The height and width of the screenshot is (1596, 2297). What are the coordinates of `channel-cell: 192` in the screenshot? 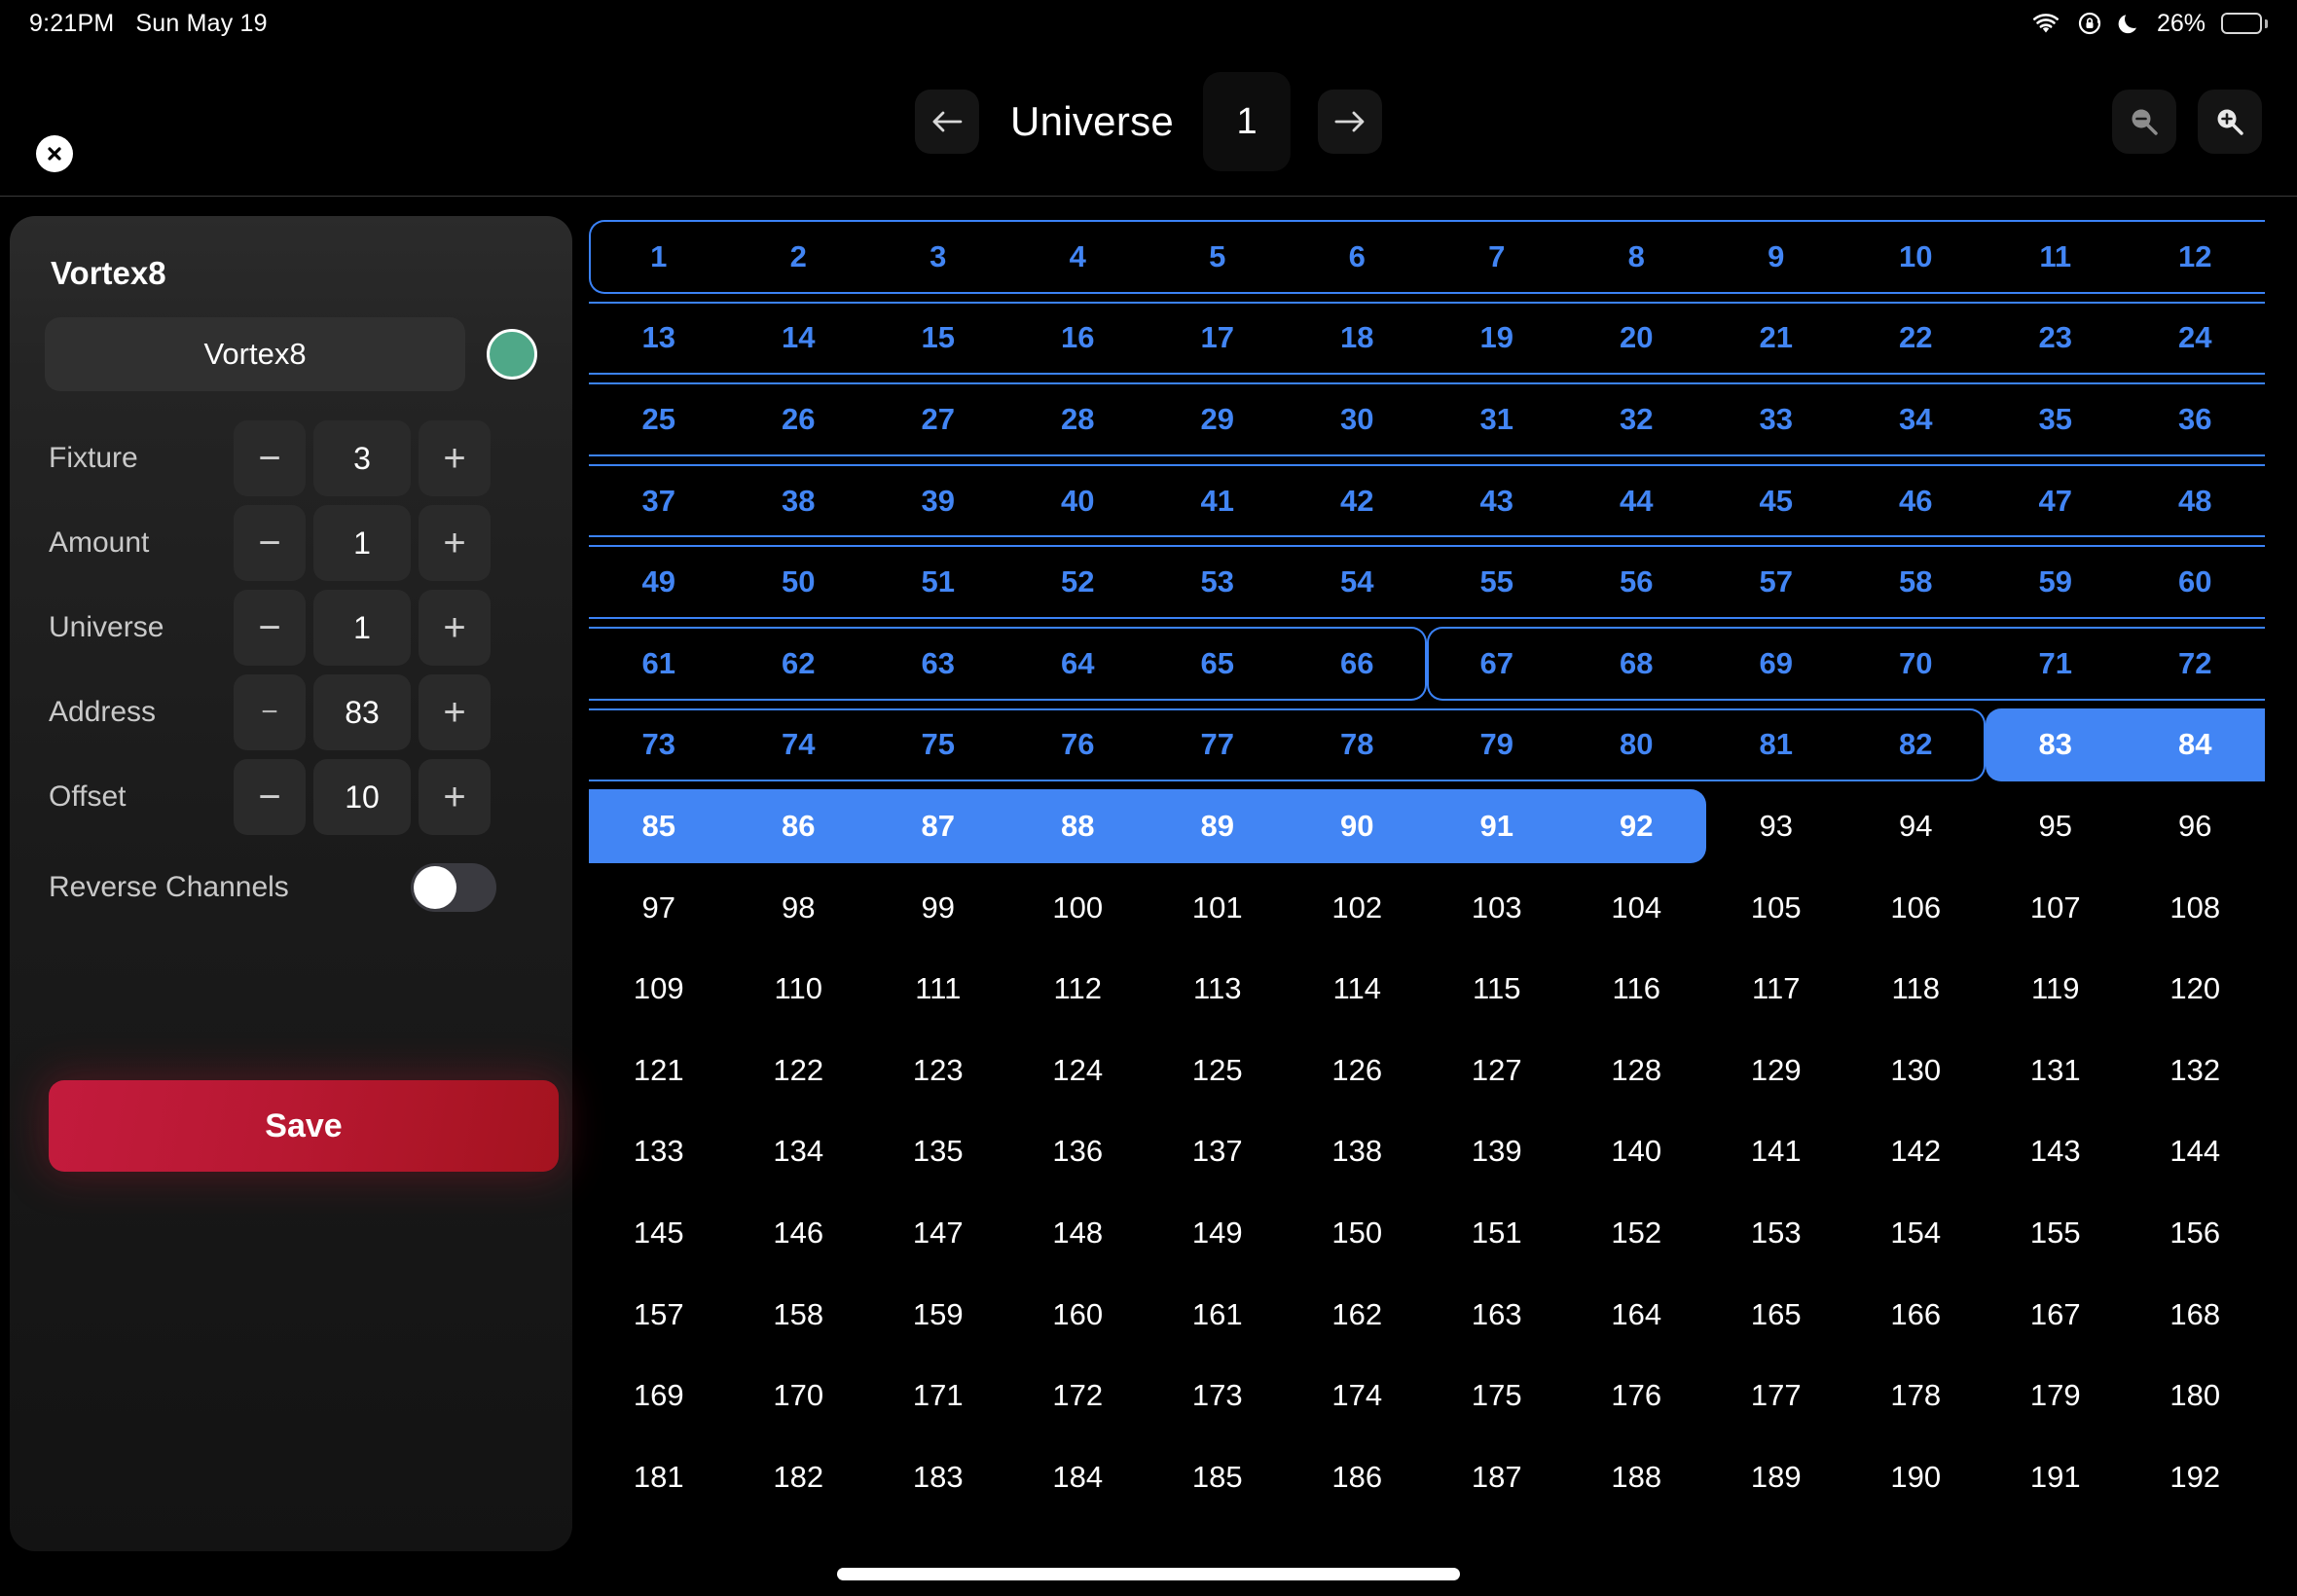 It's located at (2196, 1477).